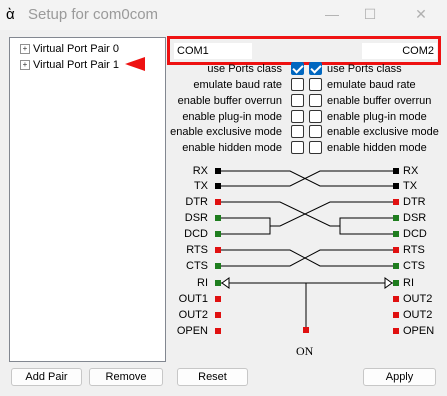 This screenshot has height=396, width=447. I want to click on remove-button: Remove, so click(126, 377).